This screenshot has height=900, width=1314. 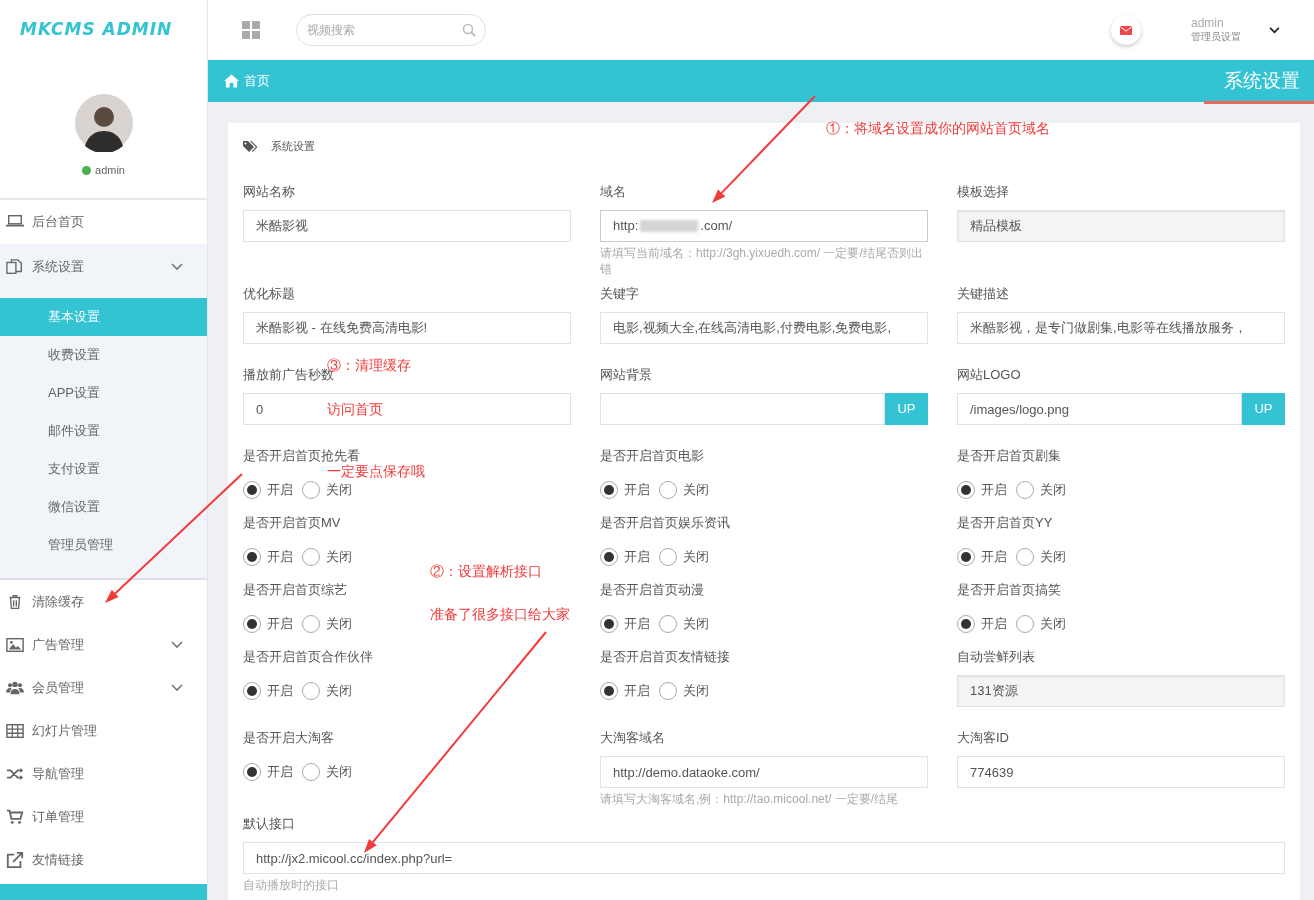 What do you see at coordinates (619, 294) in the screenshot?
I see `field-label: 关键字` at bounding box center [619, 294].